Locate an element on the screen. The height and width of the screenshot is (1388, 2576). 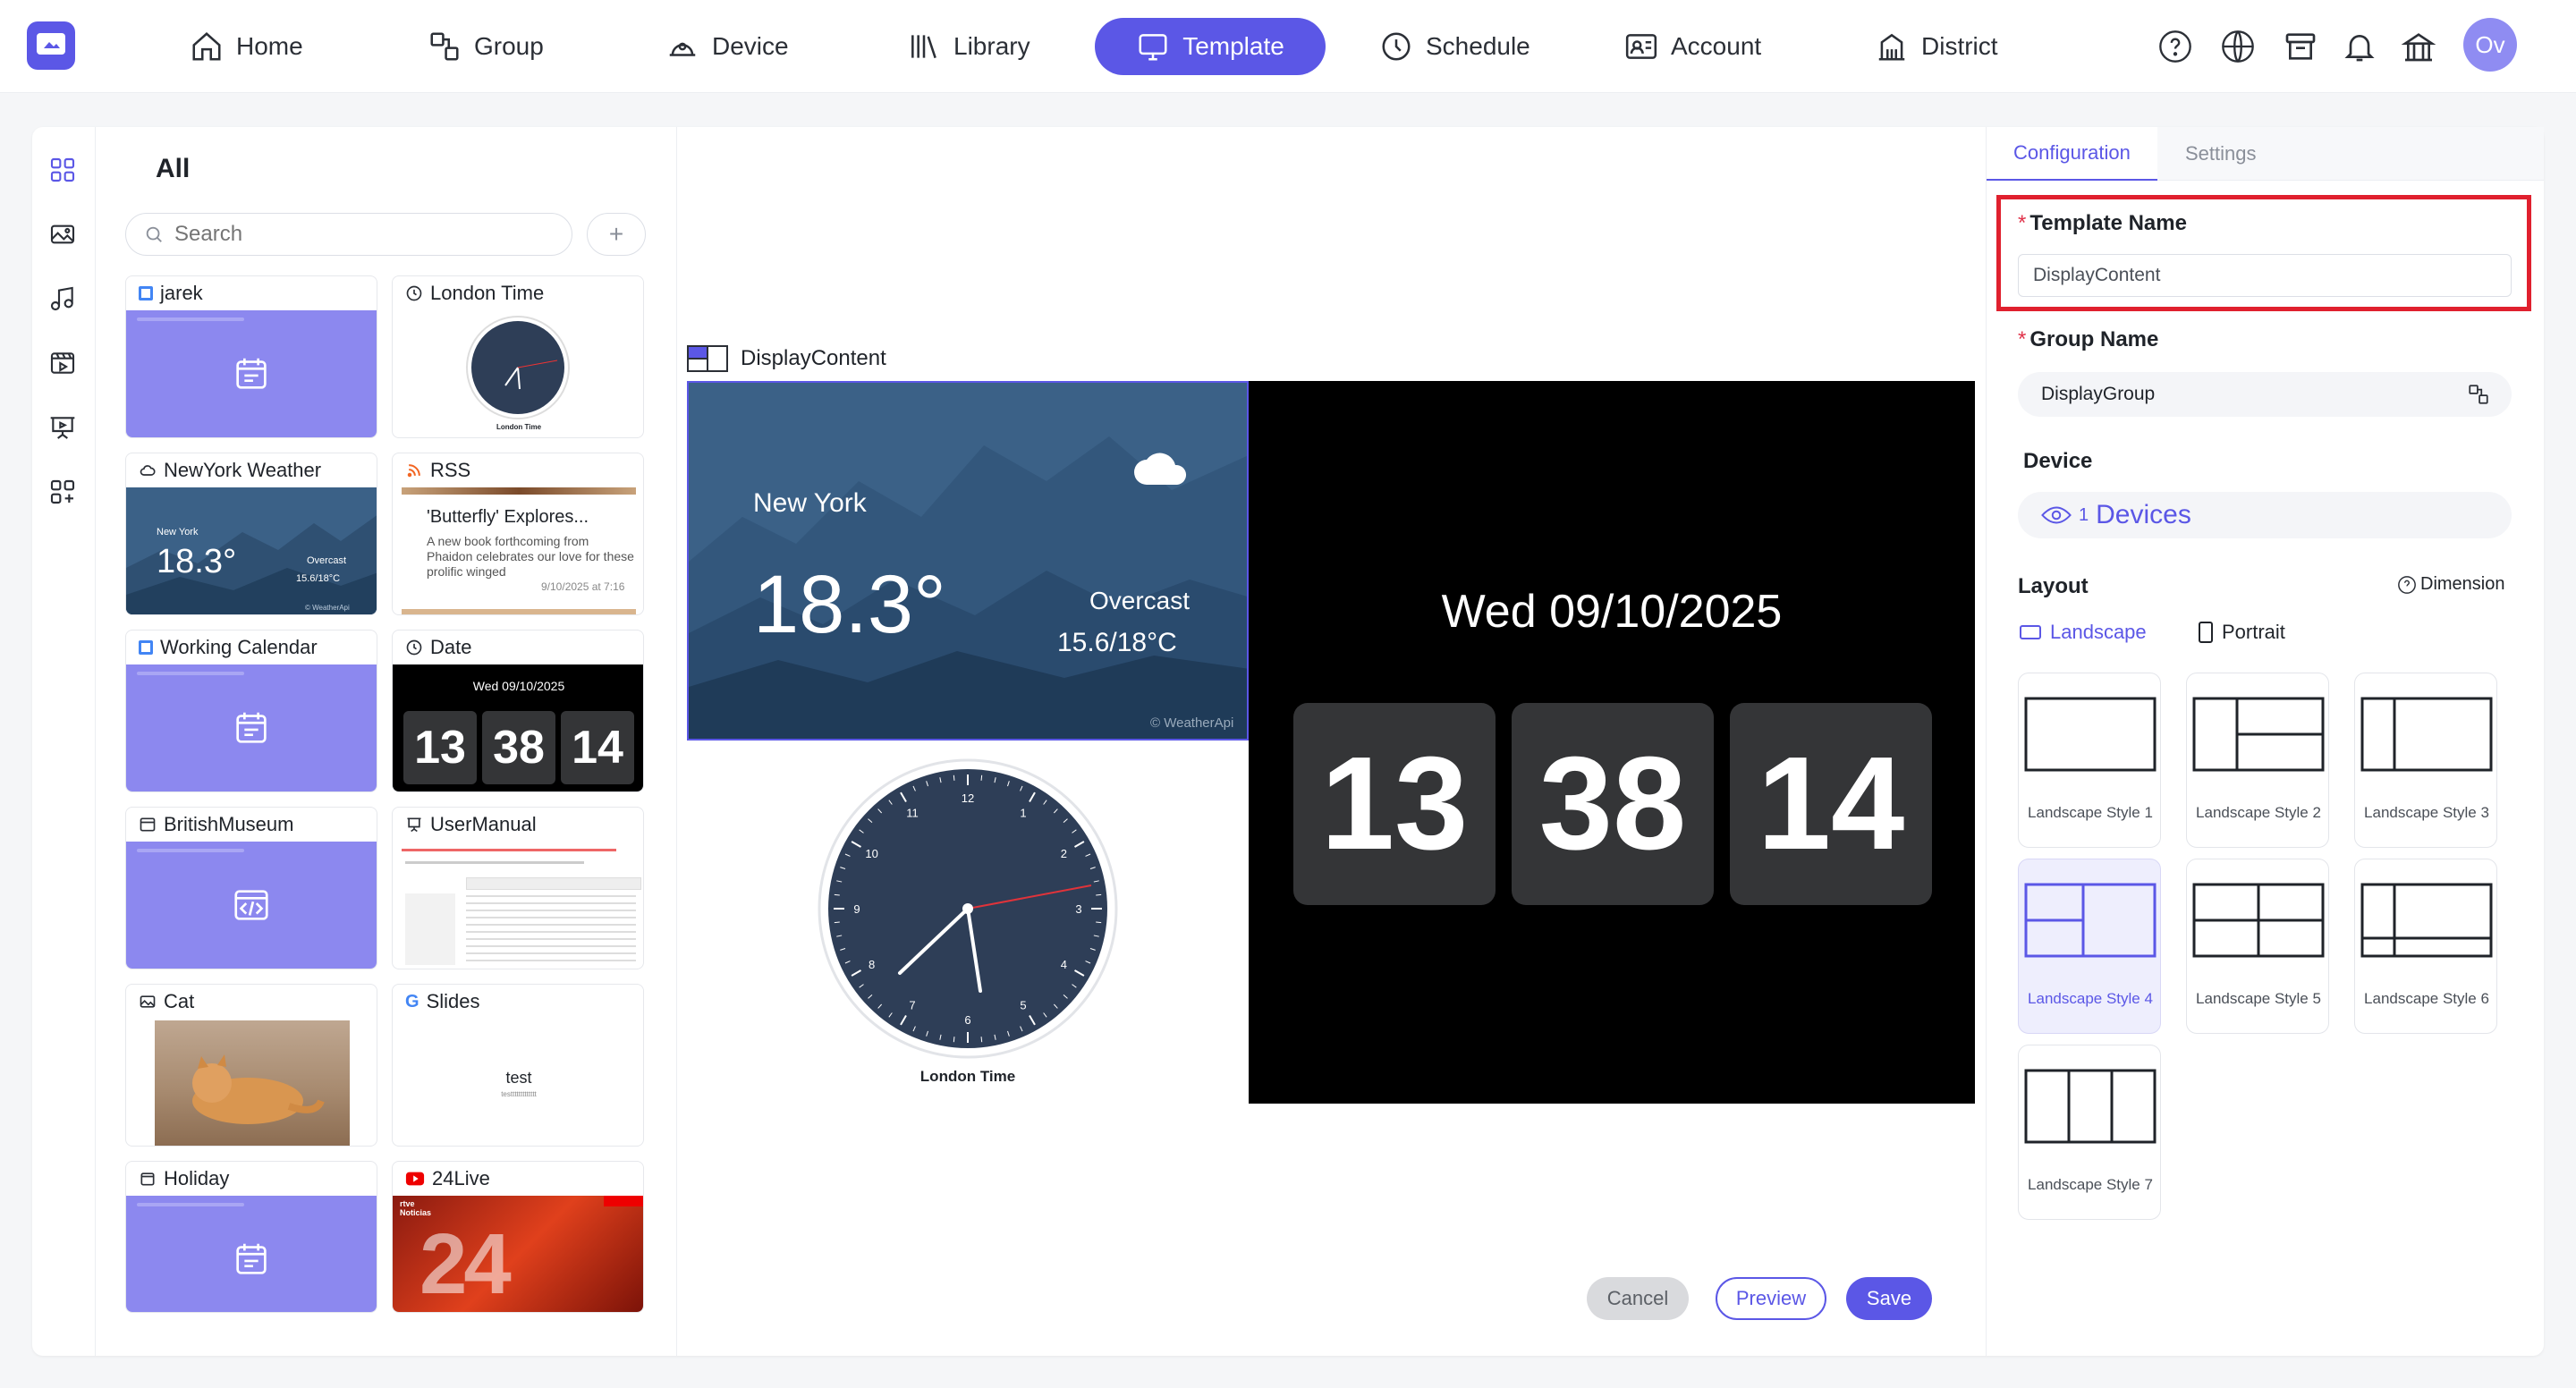
library-tile-working-calendar: Working Calendar is located at coordinates (251, 711).